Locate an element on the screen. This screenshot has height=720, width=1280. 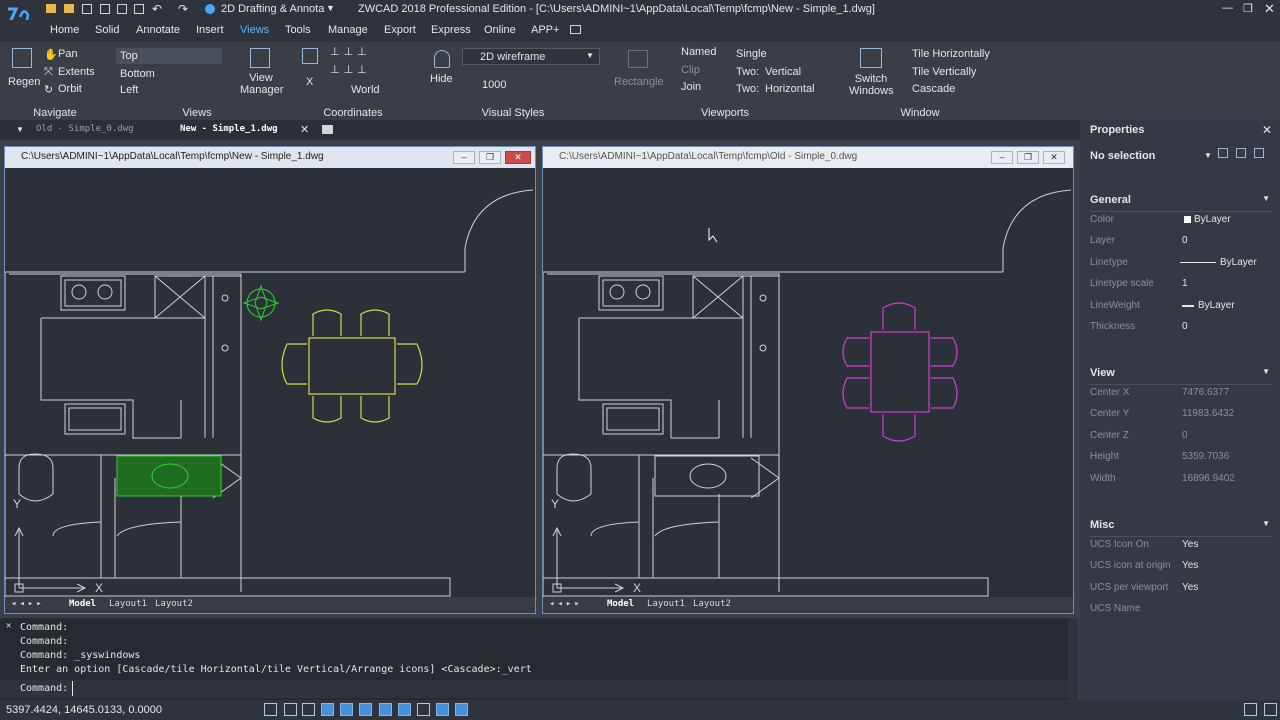
prop-row-thickness: Thickness 0 is located at coordinates (1181, 327).